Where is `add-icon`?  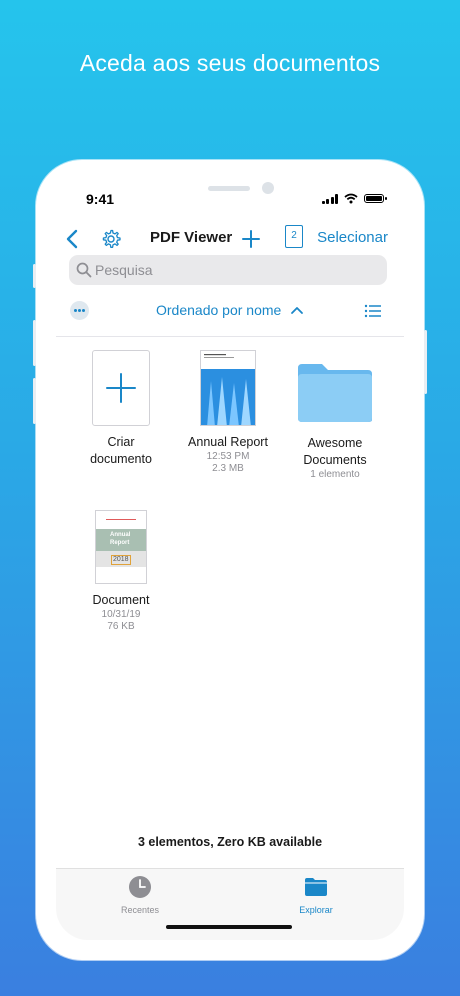
add-icon is located at coordinates (251, 239).